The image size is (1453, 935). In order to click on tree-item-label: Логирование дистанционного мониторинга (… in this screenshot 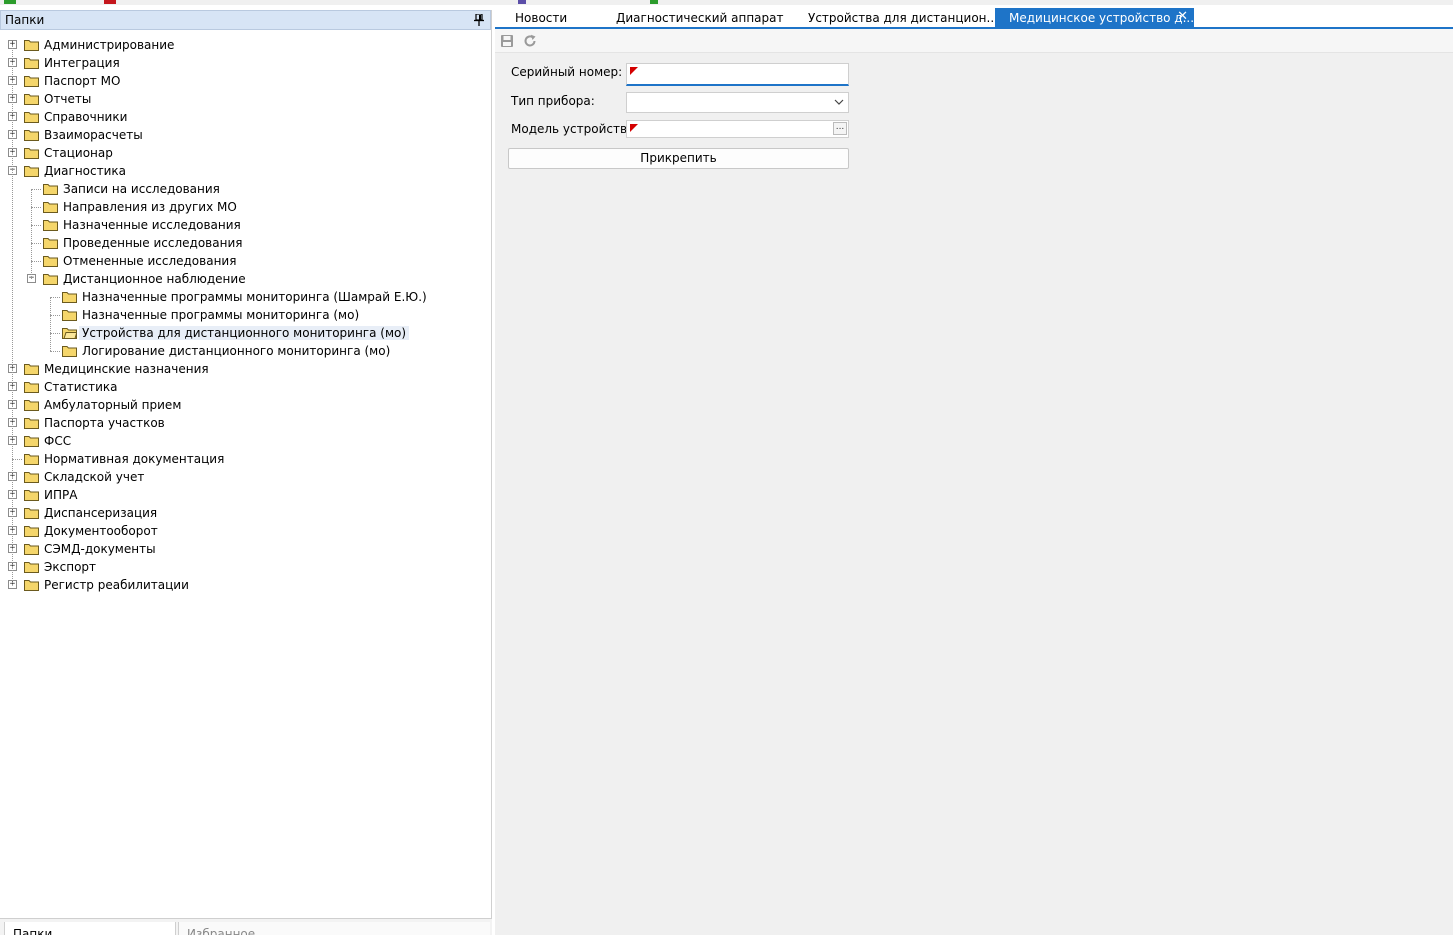, I will do `click(236, 351)`.